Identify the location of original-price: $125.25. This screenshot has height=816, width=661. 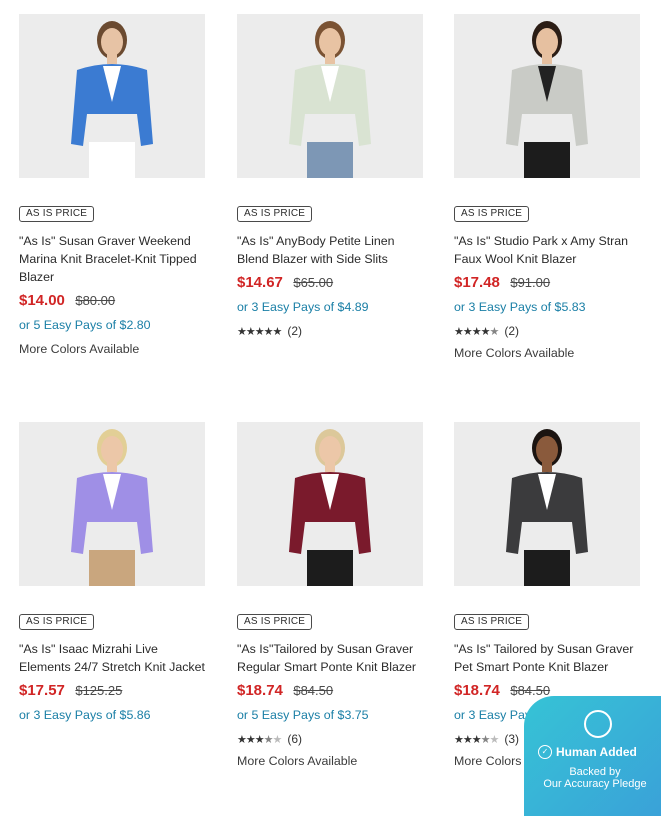
(99, 690).